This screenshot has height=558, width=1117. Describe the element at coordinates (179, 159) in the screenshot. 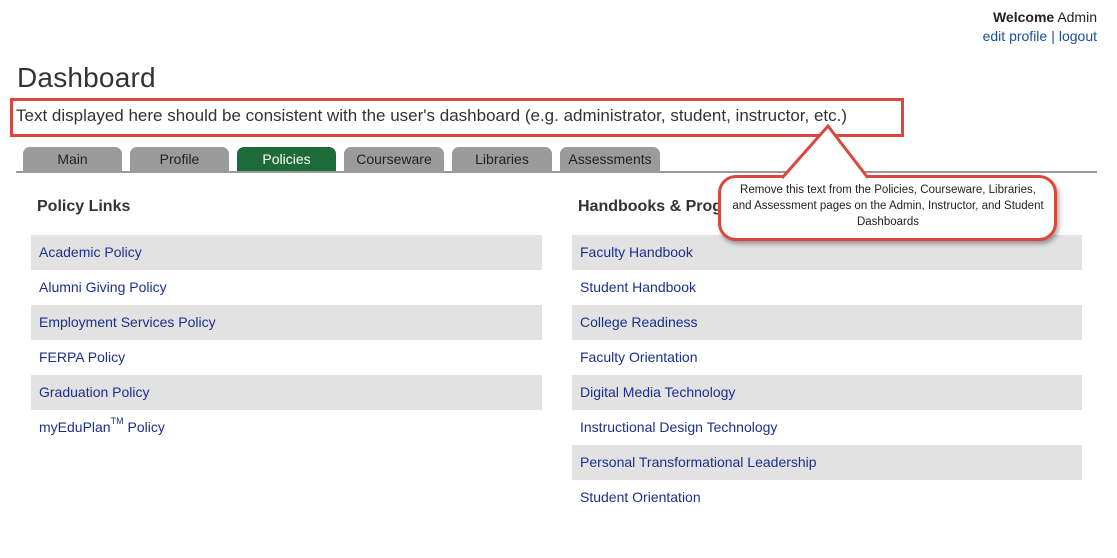

I see `tab-profile: Profile` at that location.